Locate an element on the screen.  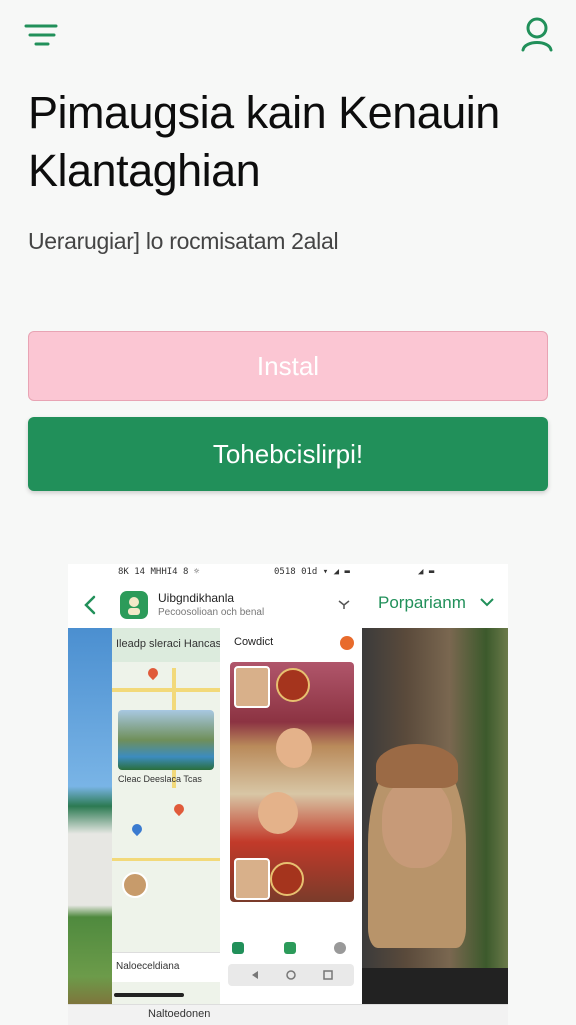
page-title: Pimaugsia kain Kenauin Klantaghian is located at coordinates (264, 141).